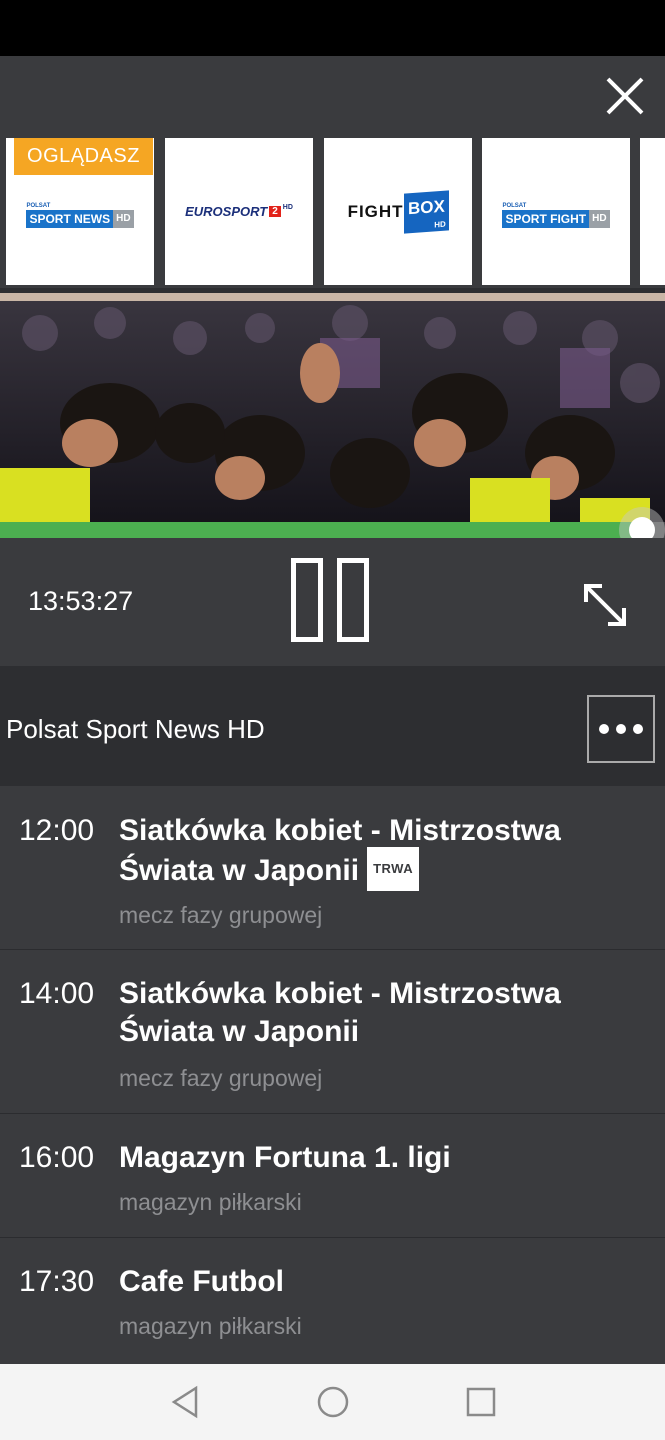 Image resolution: width=665 pixels, height=1440 pixels. Describe the element at coordinates (285, 1157) in the screenshot. I see `schedule-title: Magazyn Fortuna 1. ligi` at that location.